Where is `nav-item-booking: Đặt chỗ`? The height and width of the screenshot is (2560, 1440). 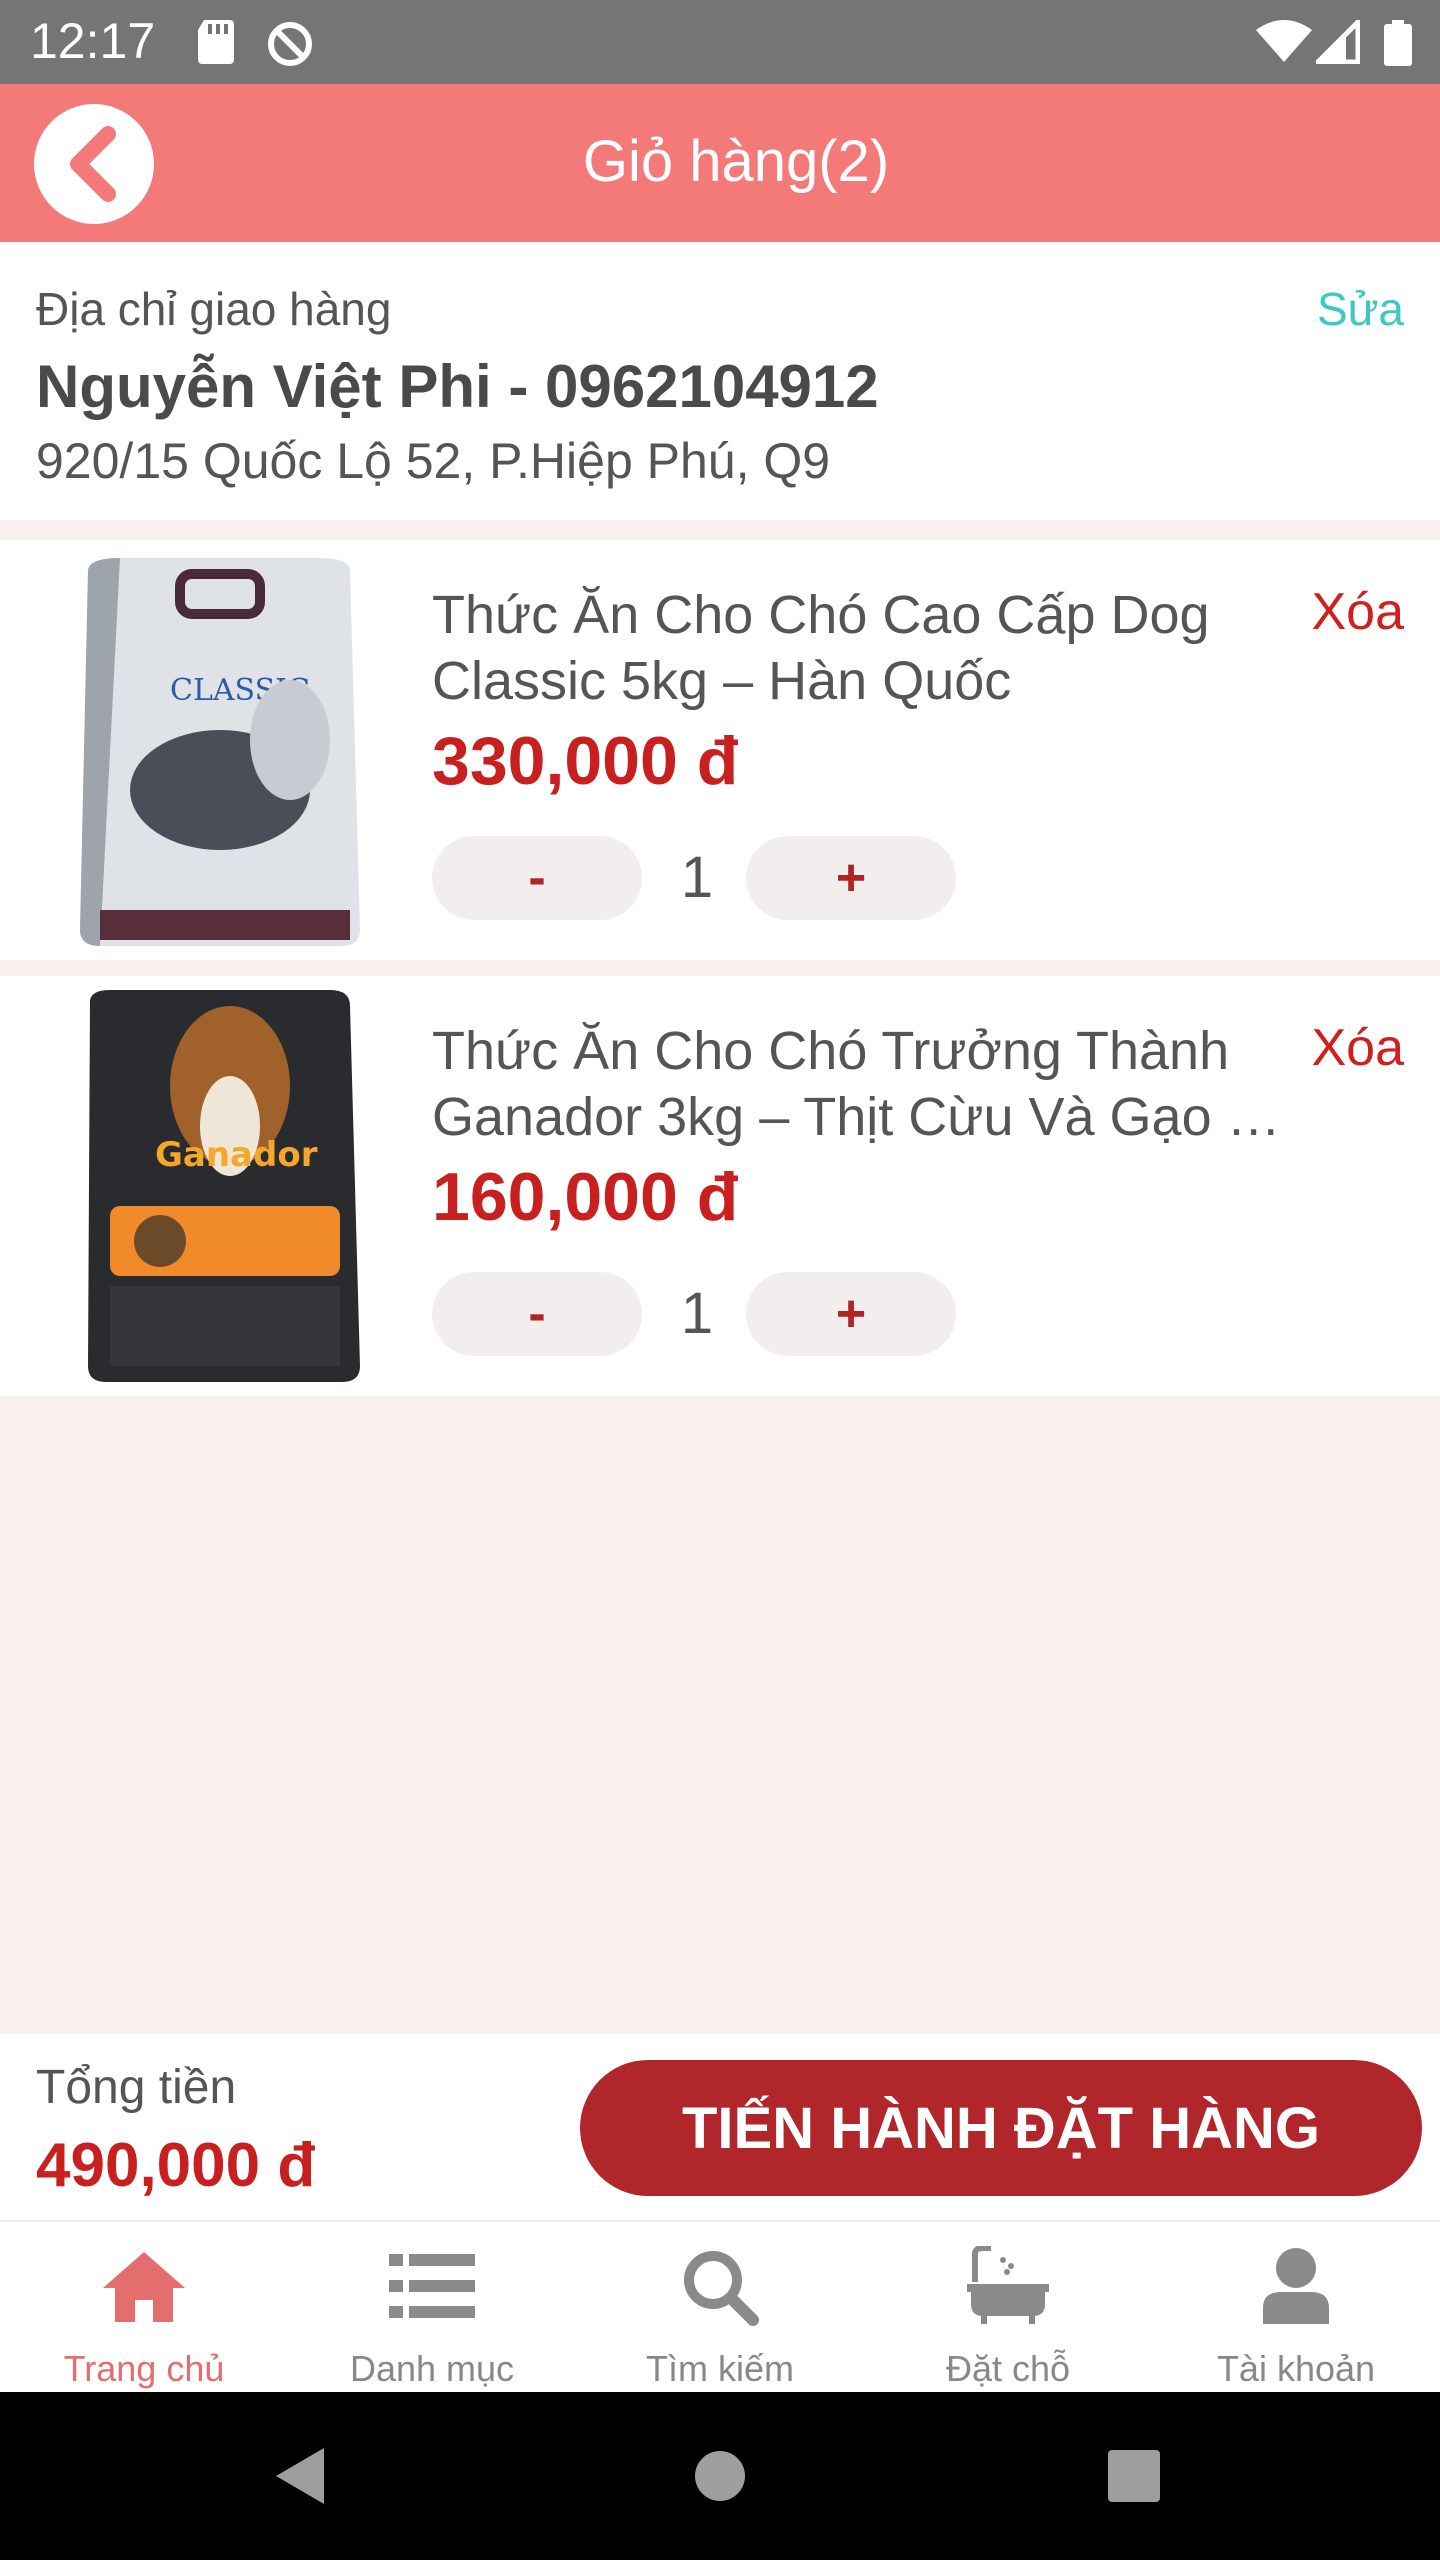
nav-item-booking: Đặt chỗ is located at coordinates (1008, 2308).